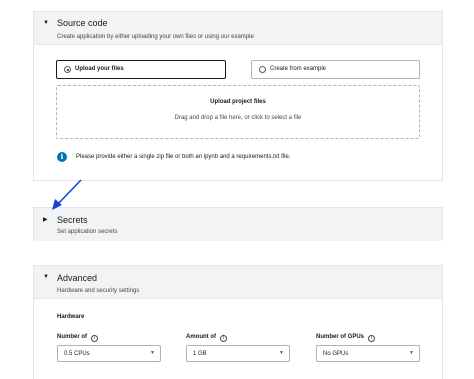 The image size is (474, 379). What do you see at coordinates (67, 194) in the screenshot?
I see `annotation-arrow-icon` at bounding box center [67, 194].